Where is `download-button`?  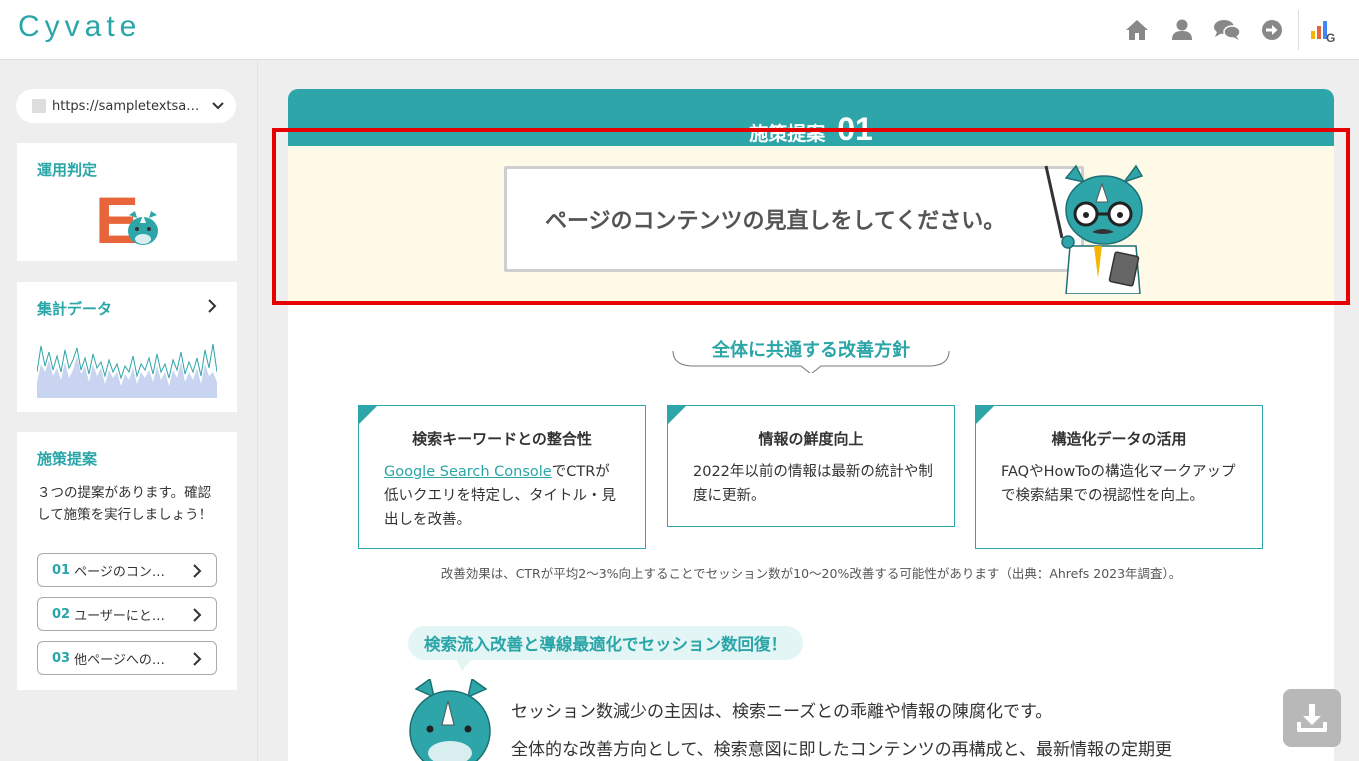 download-button is located at coordinates (1312, 718).